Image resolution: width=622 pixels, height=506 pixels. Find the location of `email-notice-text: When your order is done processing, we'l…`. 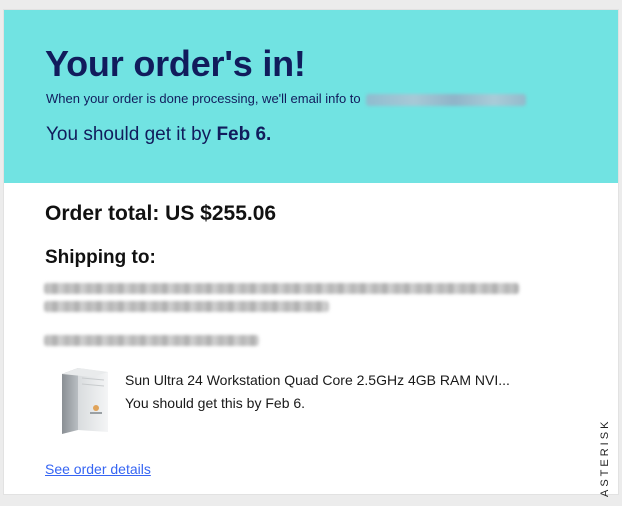

email-notice-text: When your order is done processing, we'l… is located at coordinates (203, 98).